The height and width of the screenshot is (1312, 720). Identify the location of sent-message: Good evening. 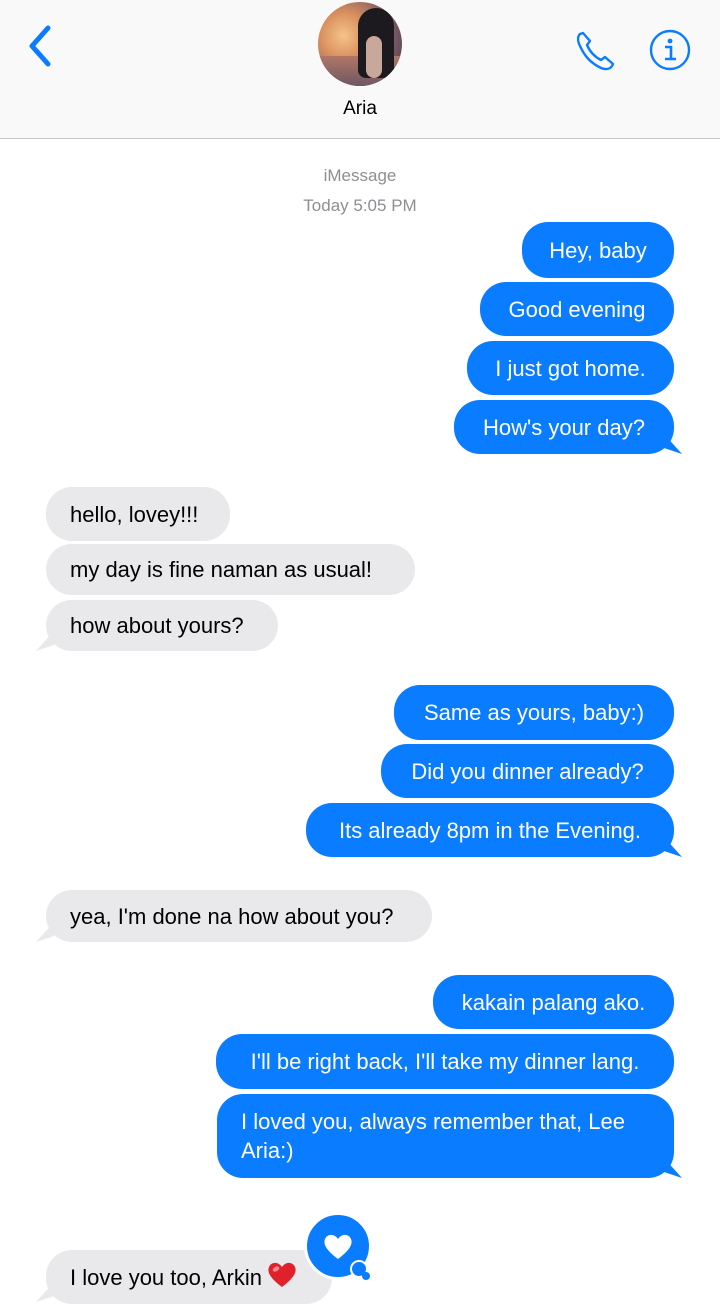
(577, 309).